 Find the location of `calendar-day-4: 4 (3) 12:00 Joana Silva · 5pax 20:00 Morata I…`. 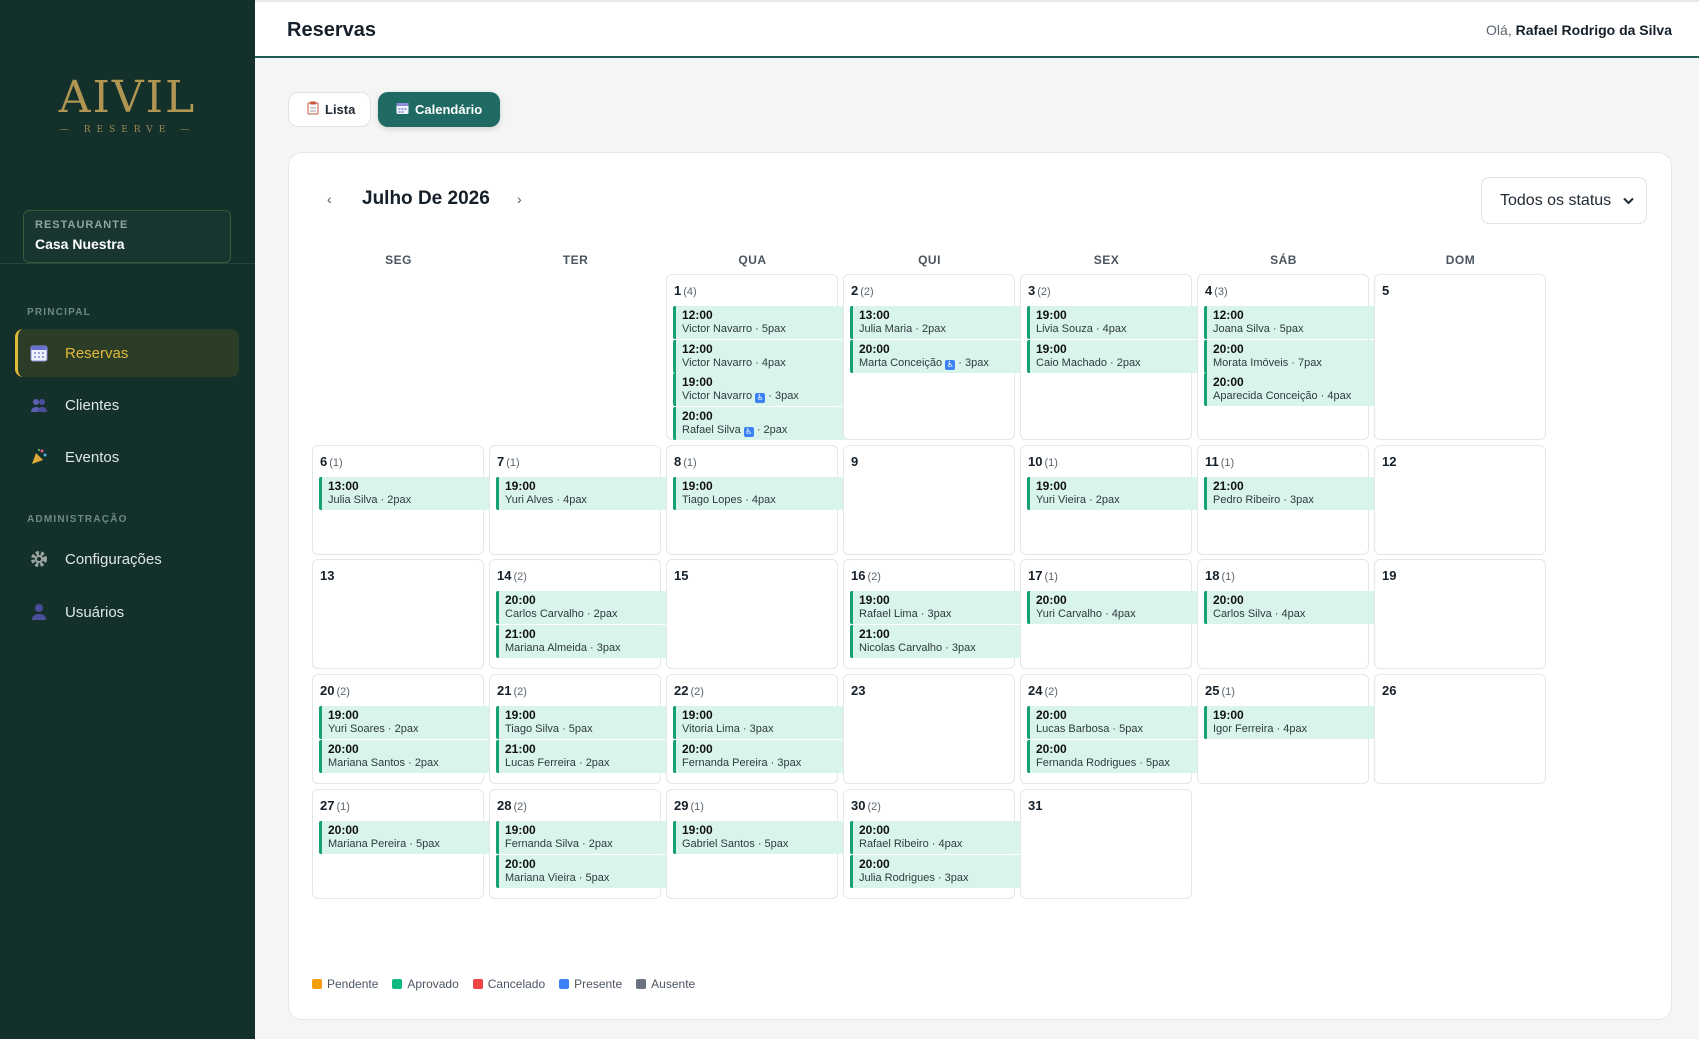

calendar-day-4: 4 (3) 12:00 Joana Silva · 5pax 20:00 Morata I… is located at coordinates (1287, 357).